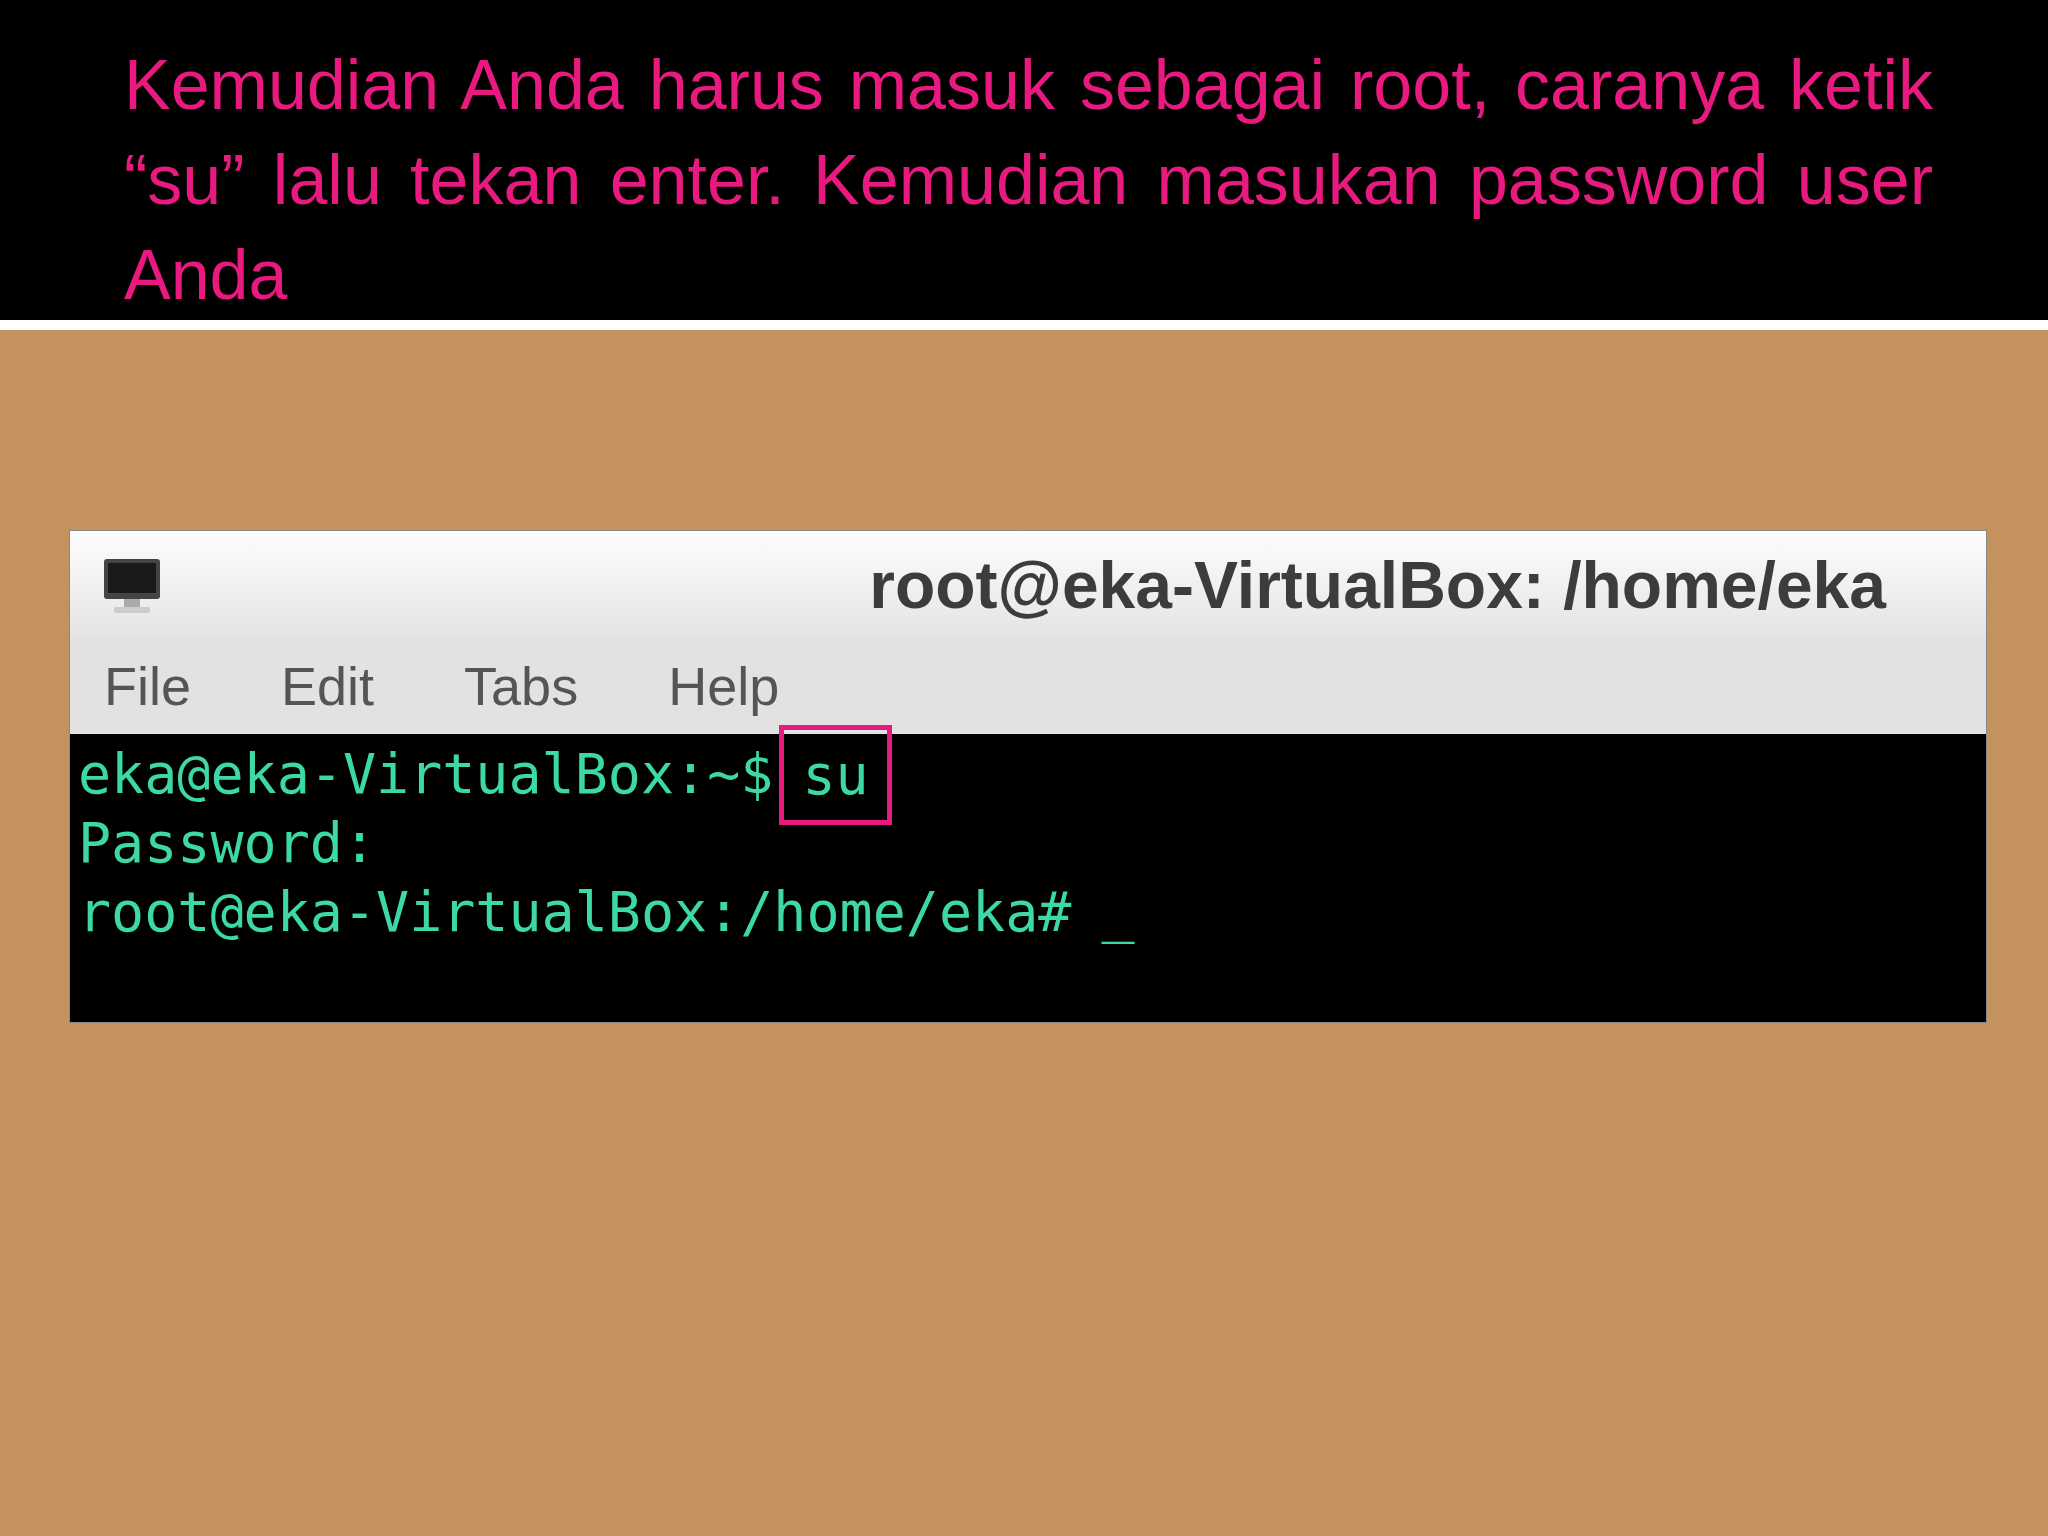  What do you see at coordinates (328, 686) in the screenshot?
I see `menu-item: Edit` at bounding box center [328, 686].